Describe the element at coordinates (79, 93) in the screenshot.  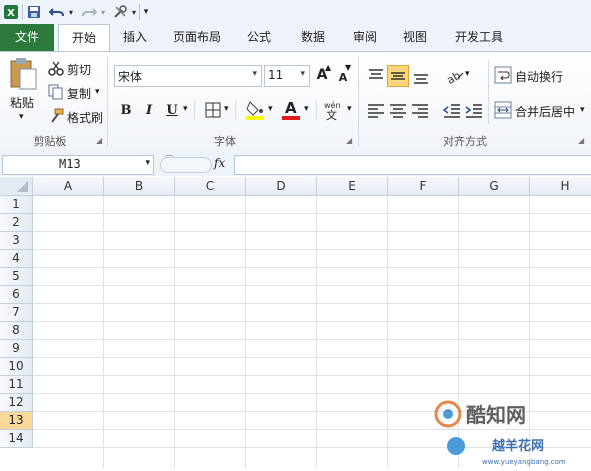
I see `copy-button: 复制` at that location.